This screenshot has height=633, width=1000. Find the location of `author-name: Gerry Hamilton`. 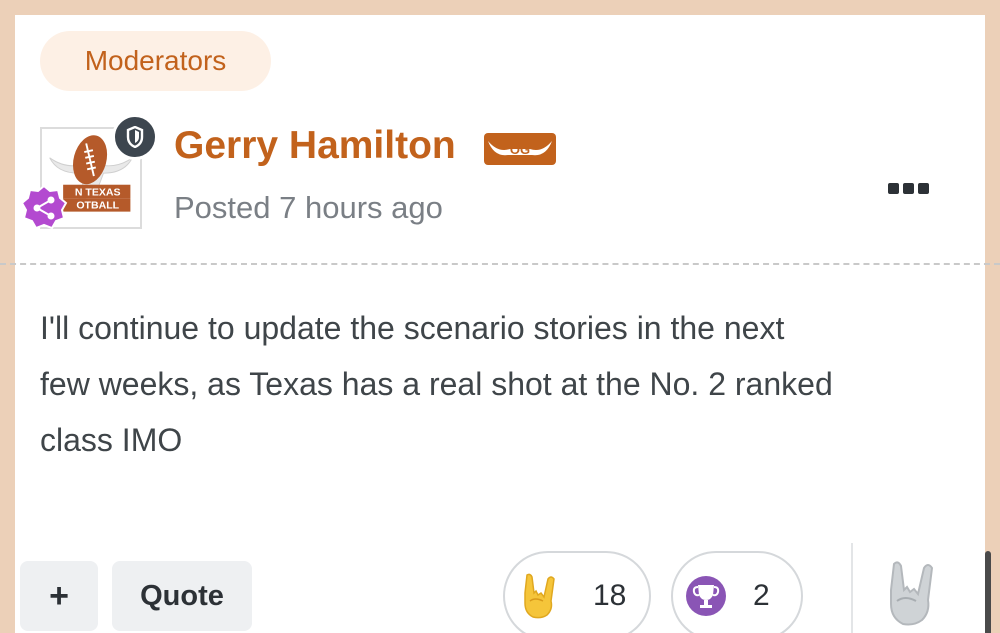

author-name: Gerry Hamilton is located at coordinates (315, 146).